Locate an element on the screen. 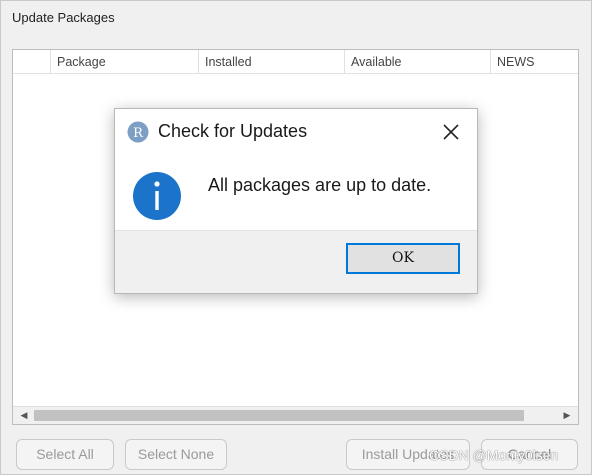 The image size is (592, 475). column-header-installed: Installed is located at coordinates (271, 61).